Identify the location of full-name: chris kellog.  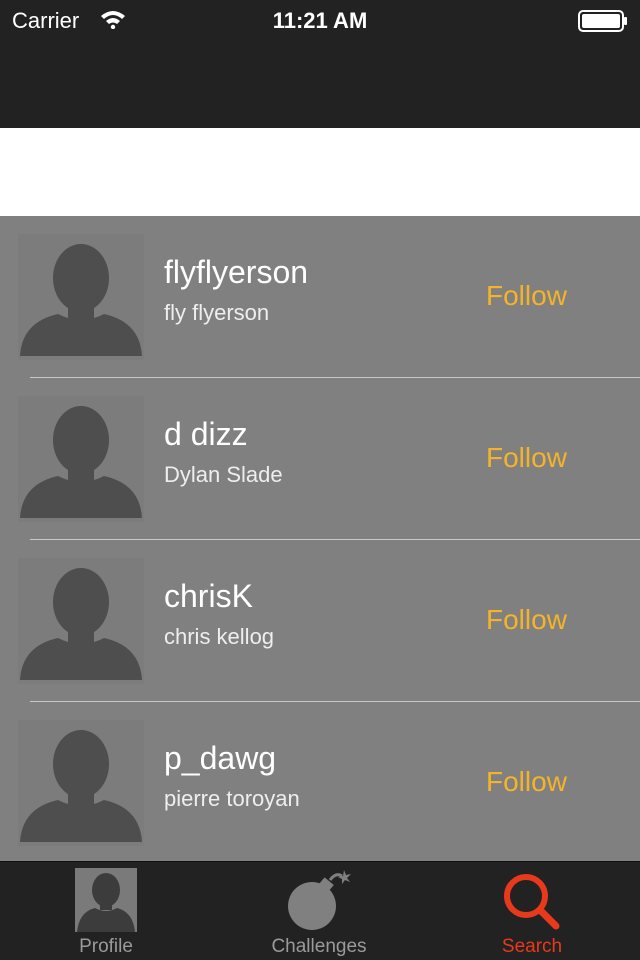
(219, 636).